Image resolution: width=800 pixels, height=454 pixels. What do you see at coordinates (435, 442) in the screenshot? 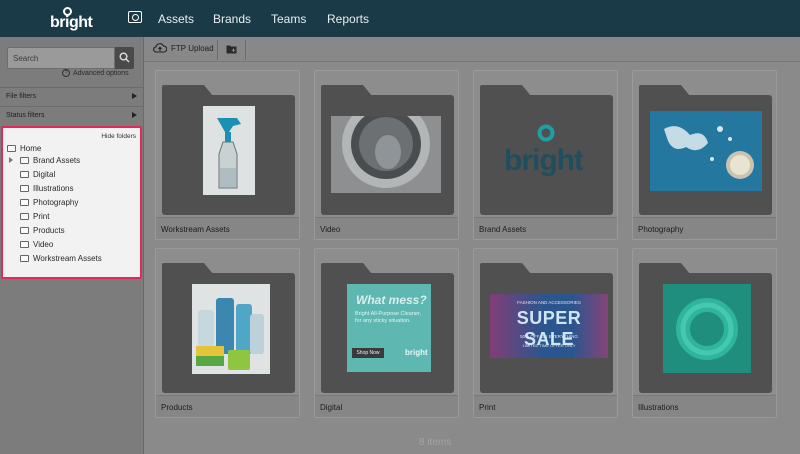
I see `items-count: 8 items` at bounding box center [435, 442].